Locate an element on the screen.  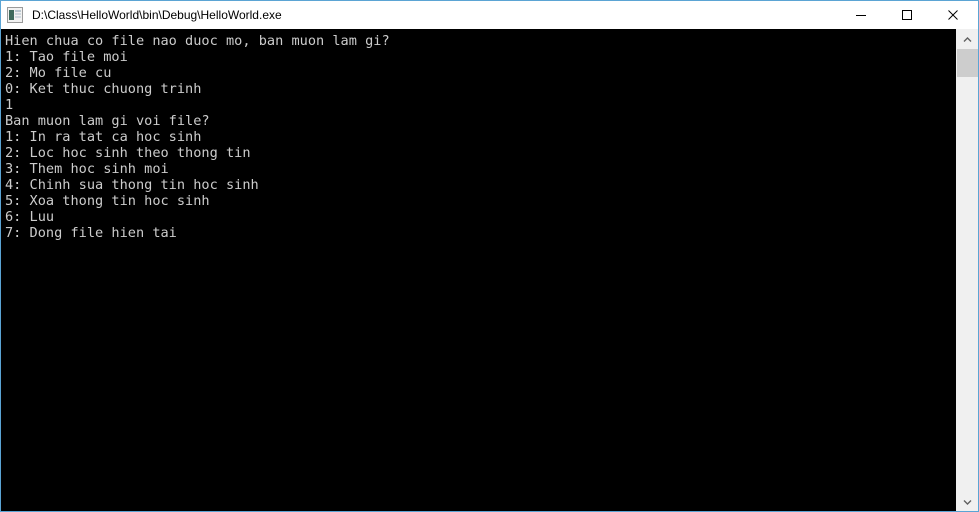
close-button is located at coordinates (953, 15).